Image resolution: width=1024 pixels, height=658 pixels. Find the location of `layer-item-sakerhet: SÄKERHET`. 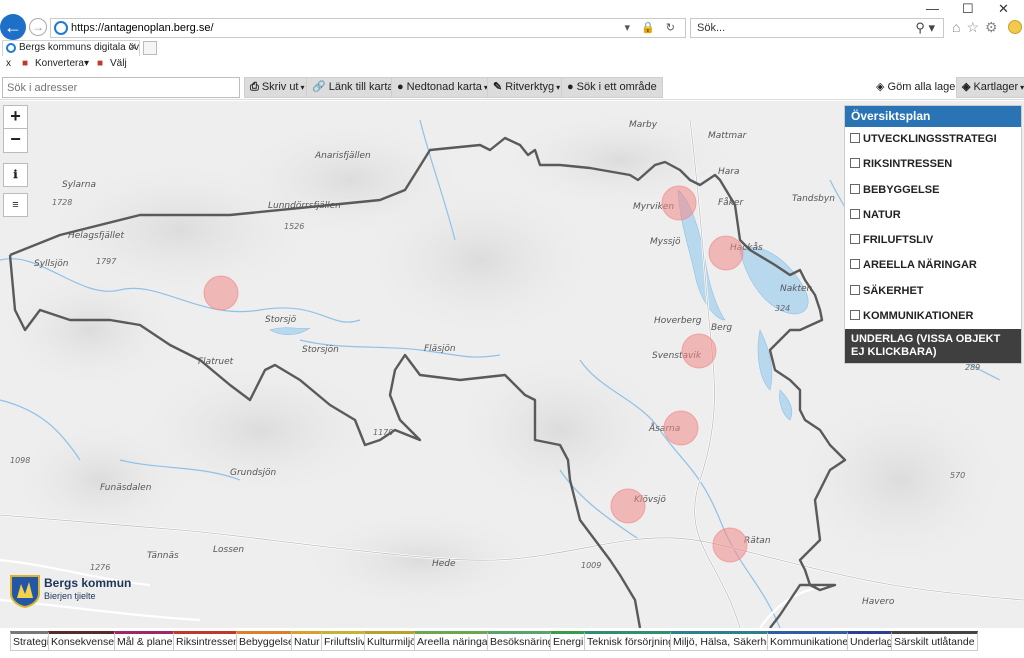

layer-item-sakerhet: SÄKERHET is located at coordinates (933, 291).